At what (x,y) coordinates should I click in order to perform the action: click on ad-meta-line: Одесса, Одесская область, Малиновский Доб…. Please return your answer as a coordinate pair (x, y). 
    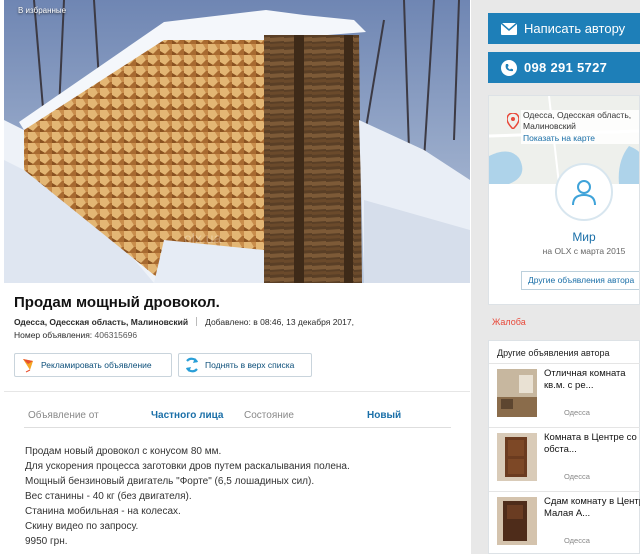
    Looking at the image, I should click on (184, 322).